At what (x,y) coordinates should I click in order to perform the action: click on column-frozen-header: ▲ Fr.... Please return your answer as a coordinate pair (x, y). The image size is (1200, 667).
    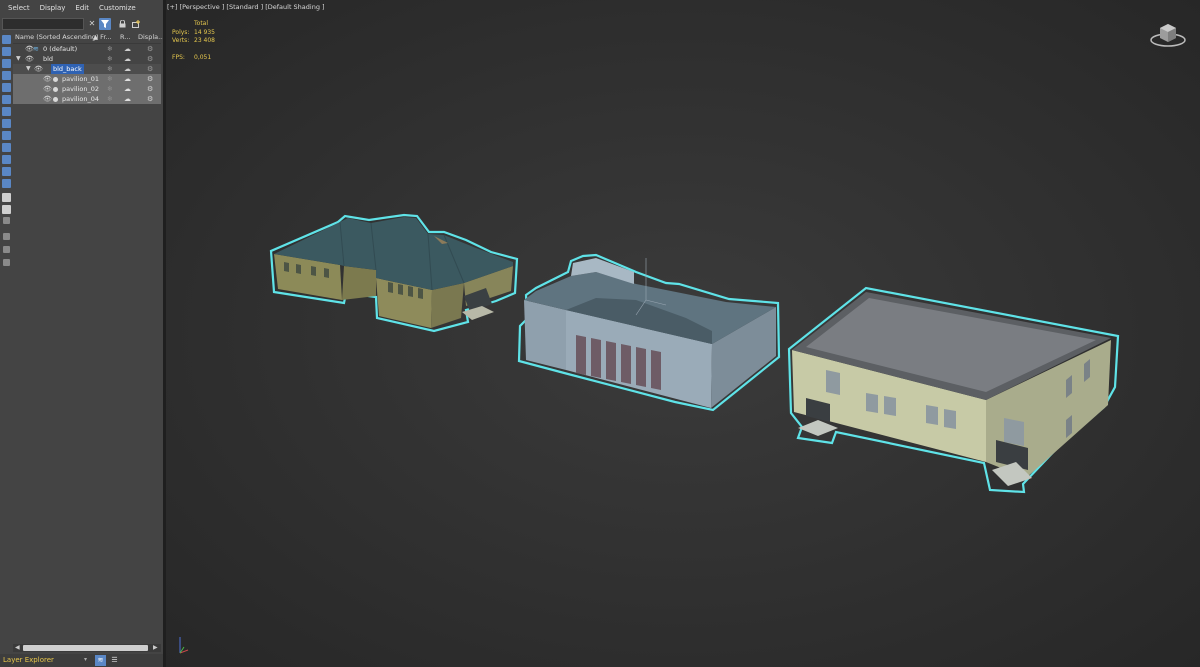
    Looking at the image, I should click on (102, 37).